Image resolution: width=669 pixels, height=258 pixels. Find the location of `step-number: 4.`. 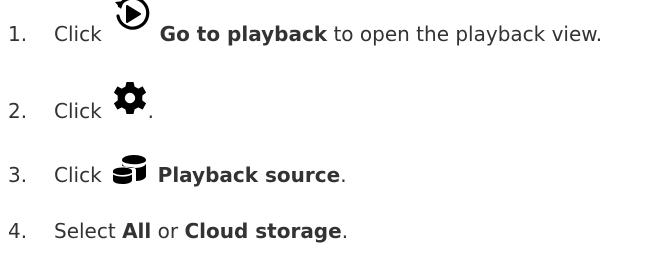

step-number: 4. is located at coordinates (18, 231).